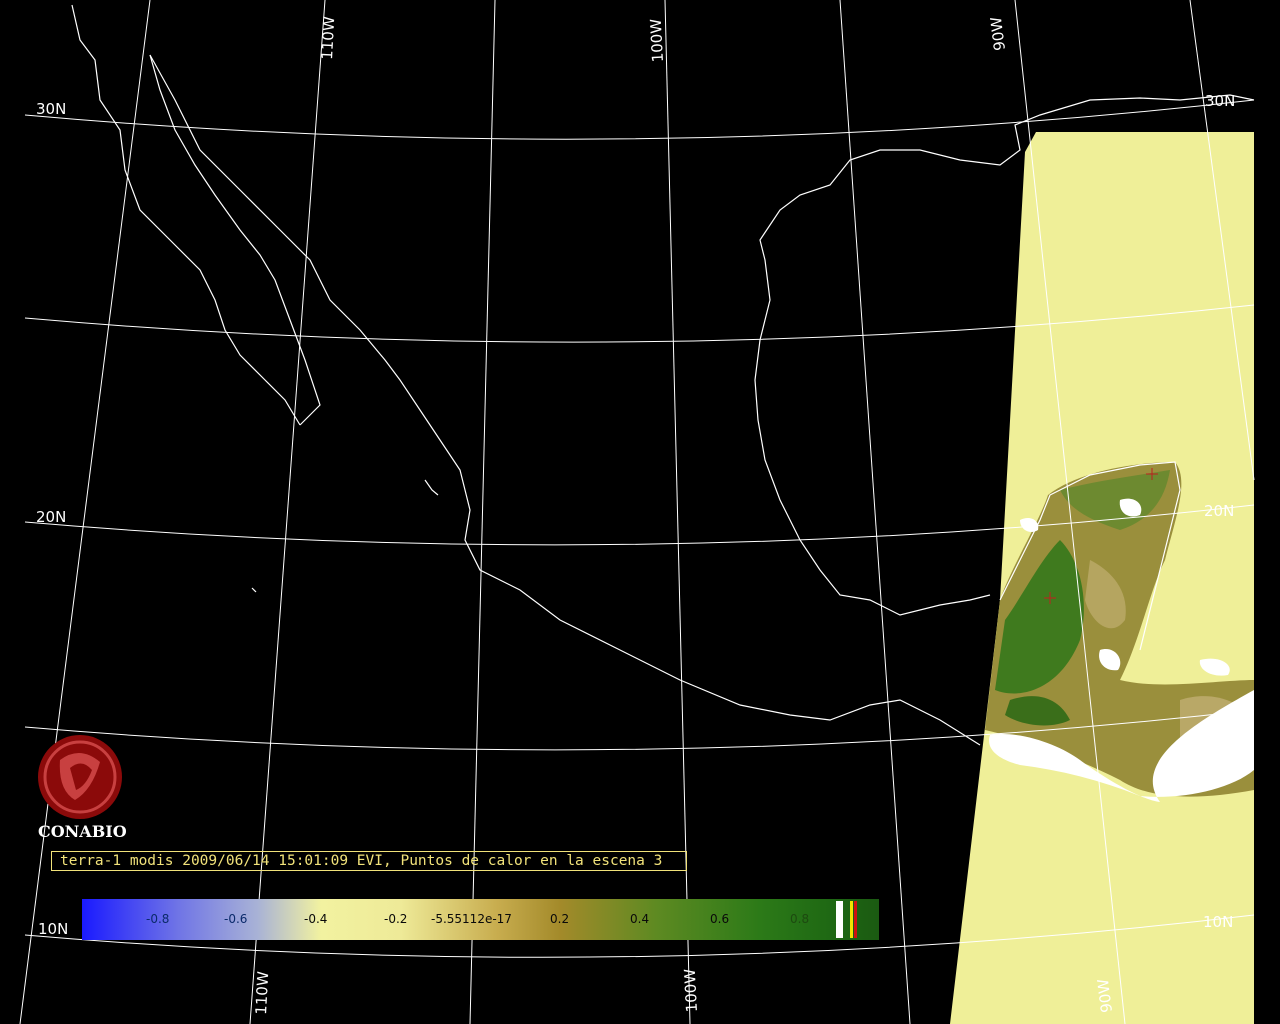 The width and height of the screenshot is (1280, 1024). I want to click on lon-label-110w-top: 110W, so click(328, 38).